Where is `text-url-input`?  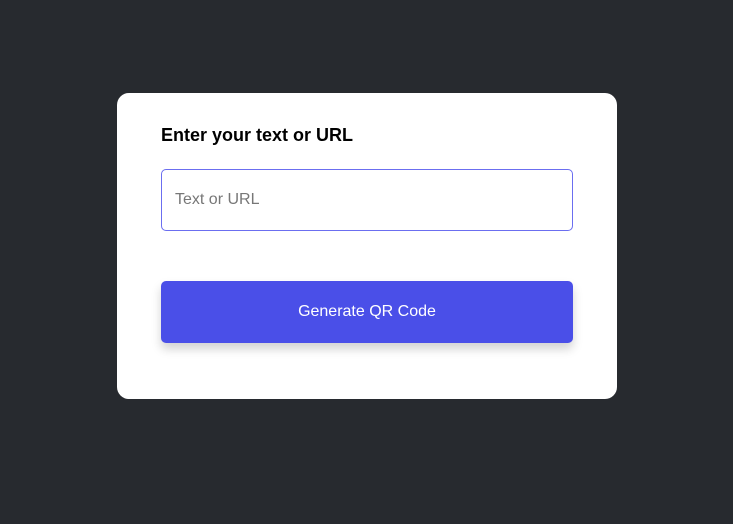 text-url-input is located at coordinates (367, 200).